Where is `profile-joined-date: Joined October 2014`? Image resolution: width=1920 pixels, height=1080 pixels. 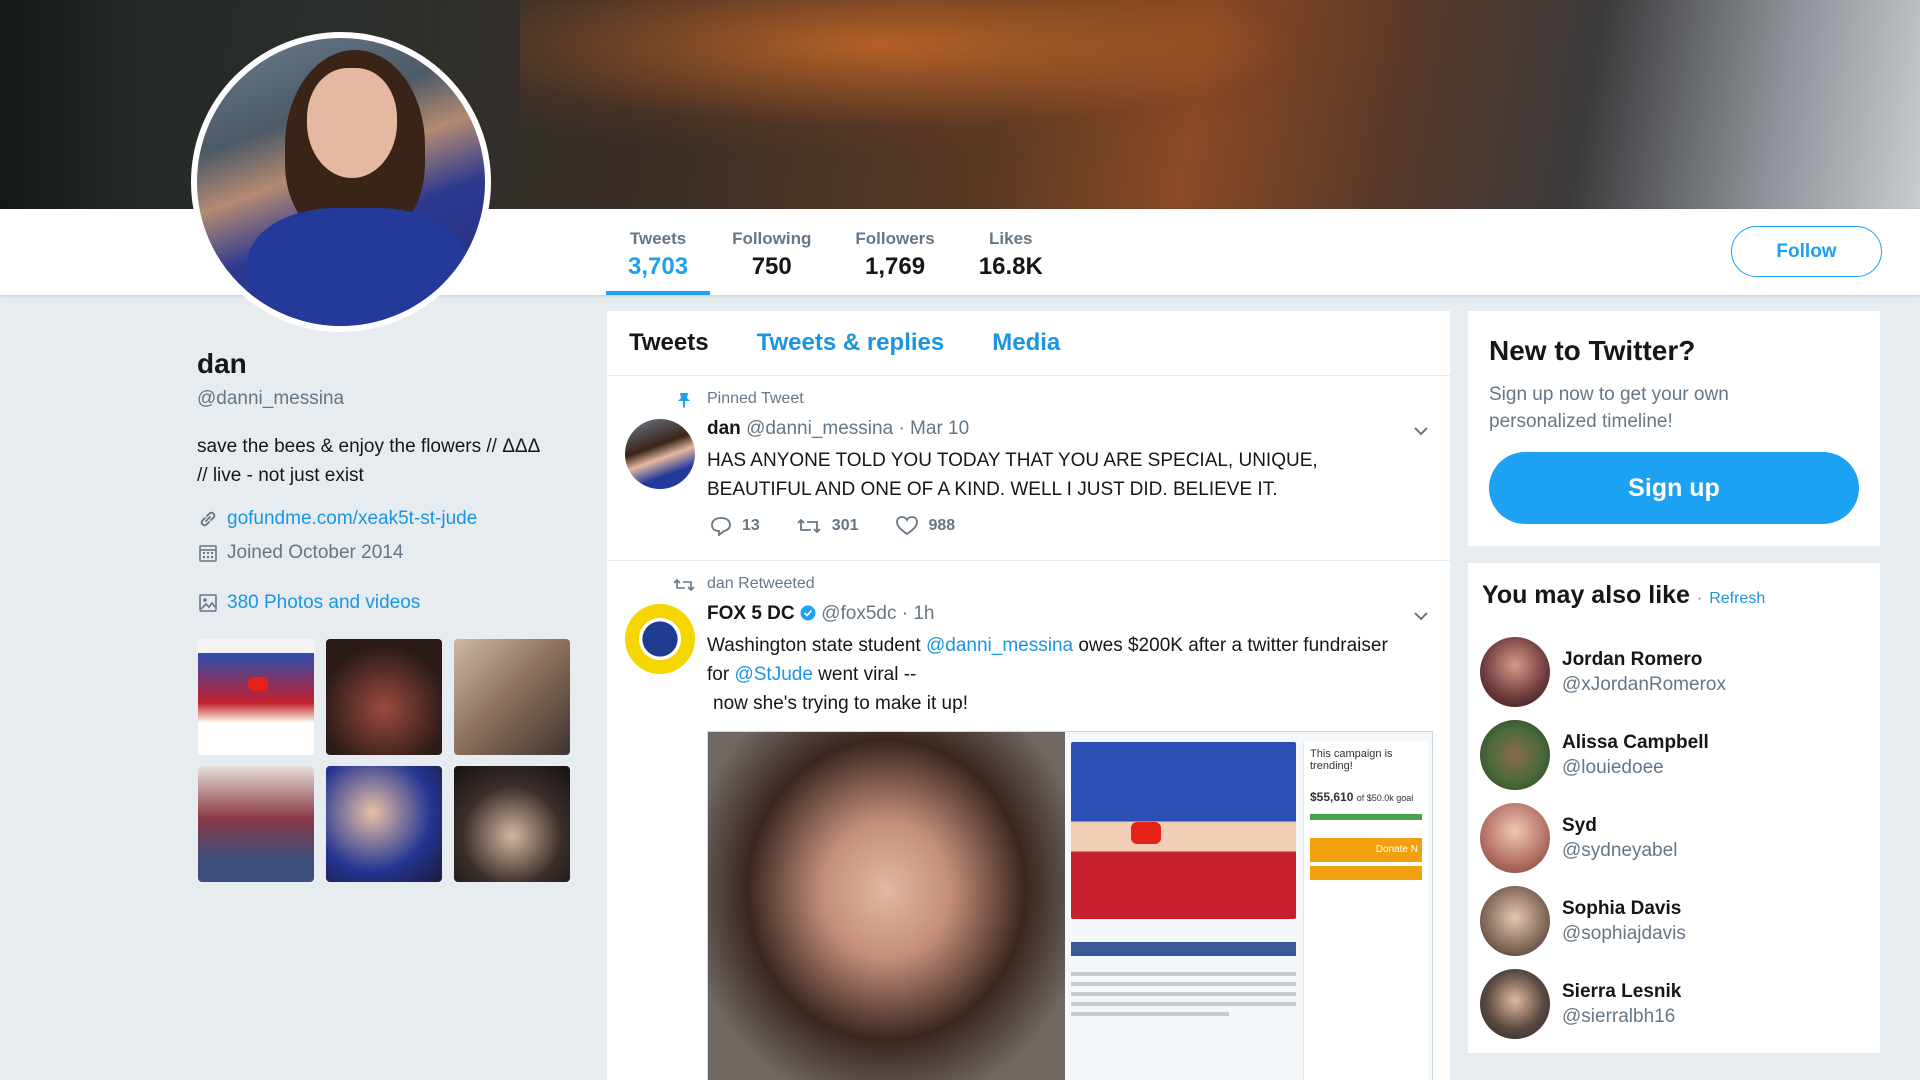 profile-joined-date: Joined October 2014 is located at coordinates (315, 552).